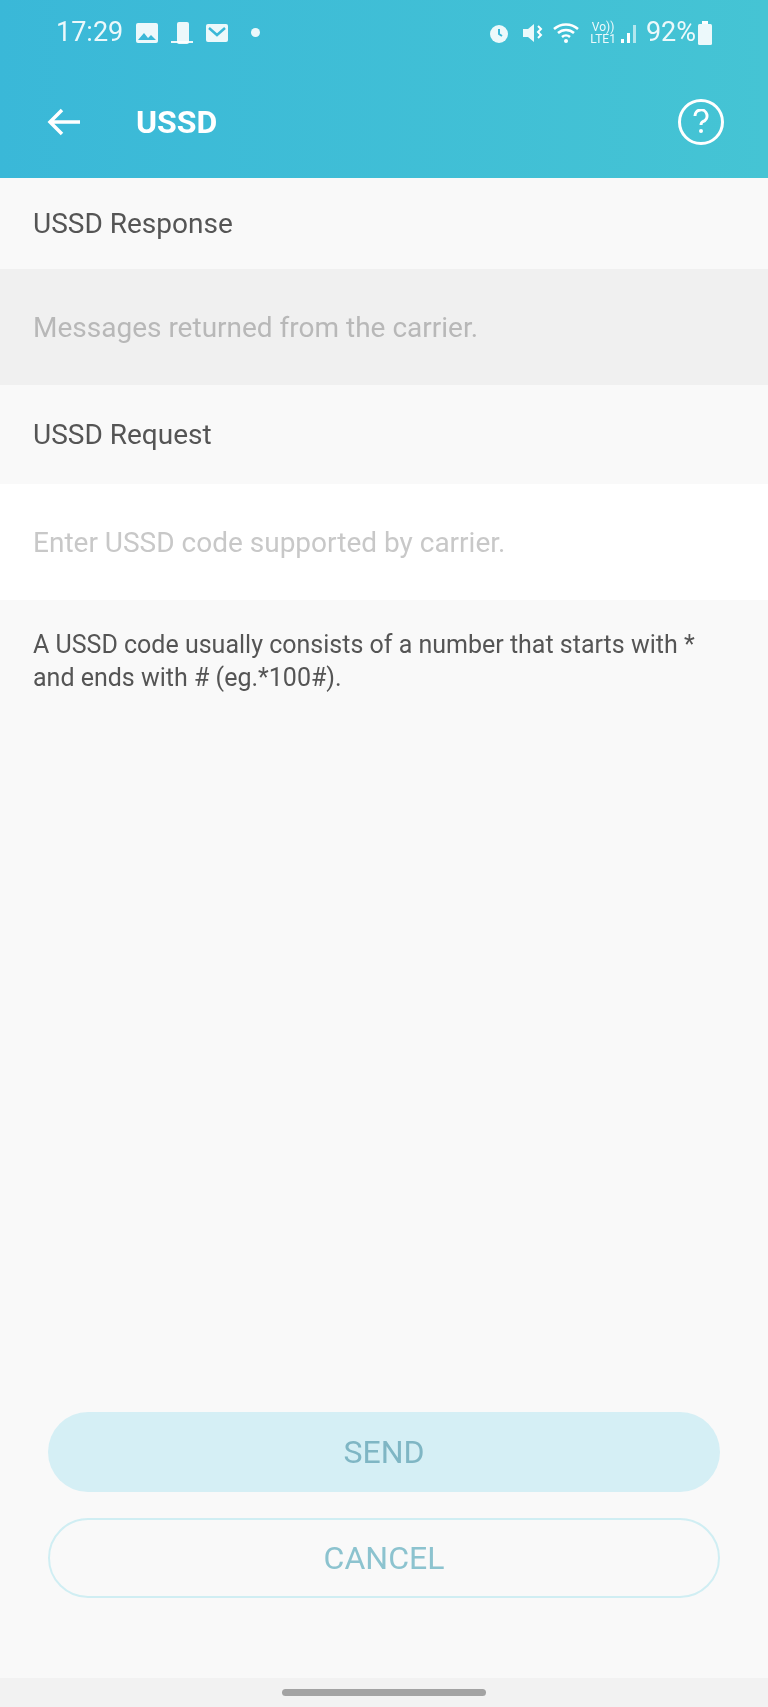  What do you see at coordinates (90, 33) in the screenshot?
I see `clock: 17:29` at bounding box center [90, 33].